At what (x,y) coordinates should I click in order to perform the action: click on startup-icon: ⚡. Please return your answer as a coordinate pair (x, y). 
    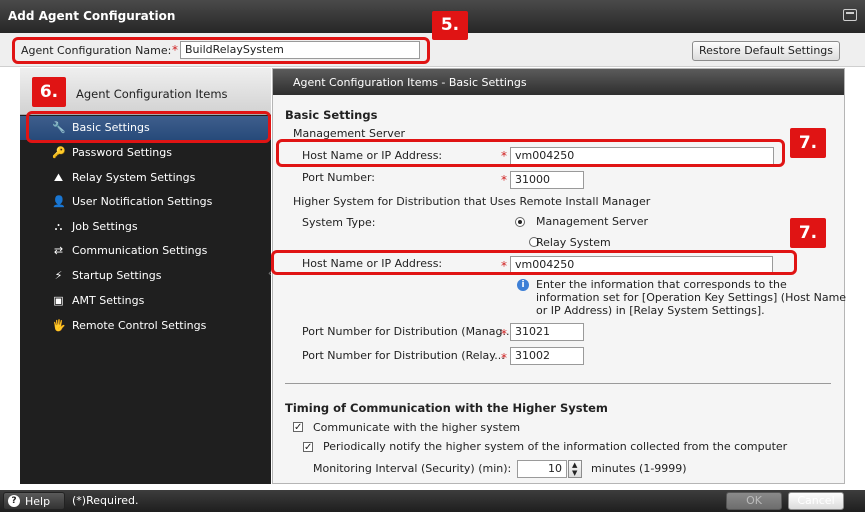
    Looking at the image, I should click on (58, 275).